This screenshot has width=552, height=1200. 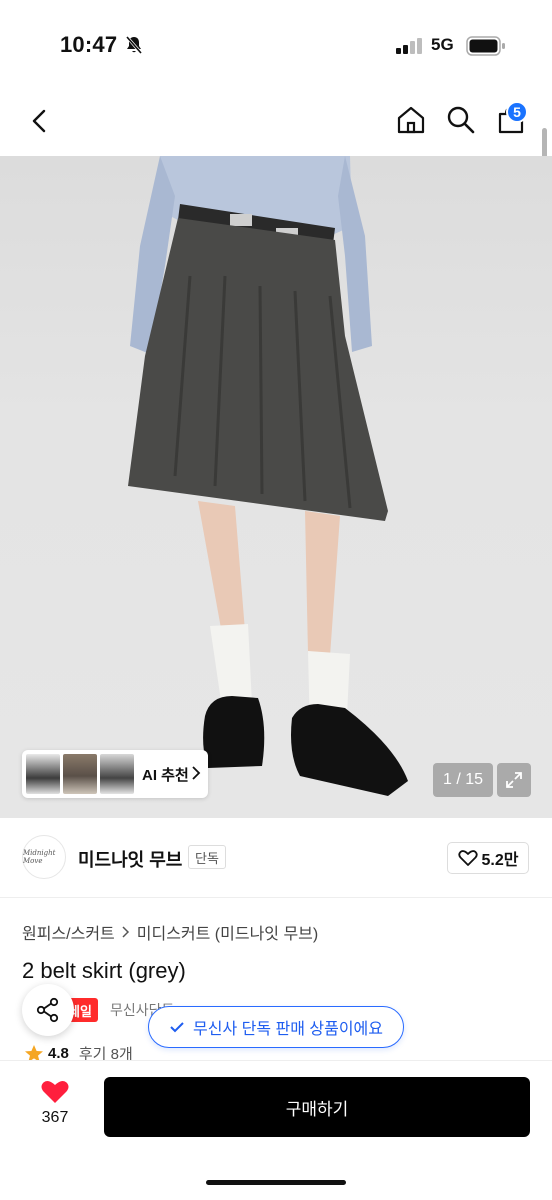 What do you see at coordinates (130, 859) in the screenshot?
I see `brand-name: 미드나잇 무브` at bounding box center [130, 859].